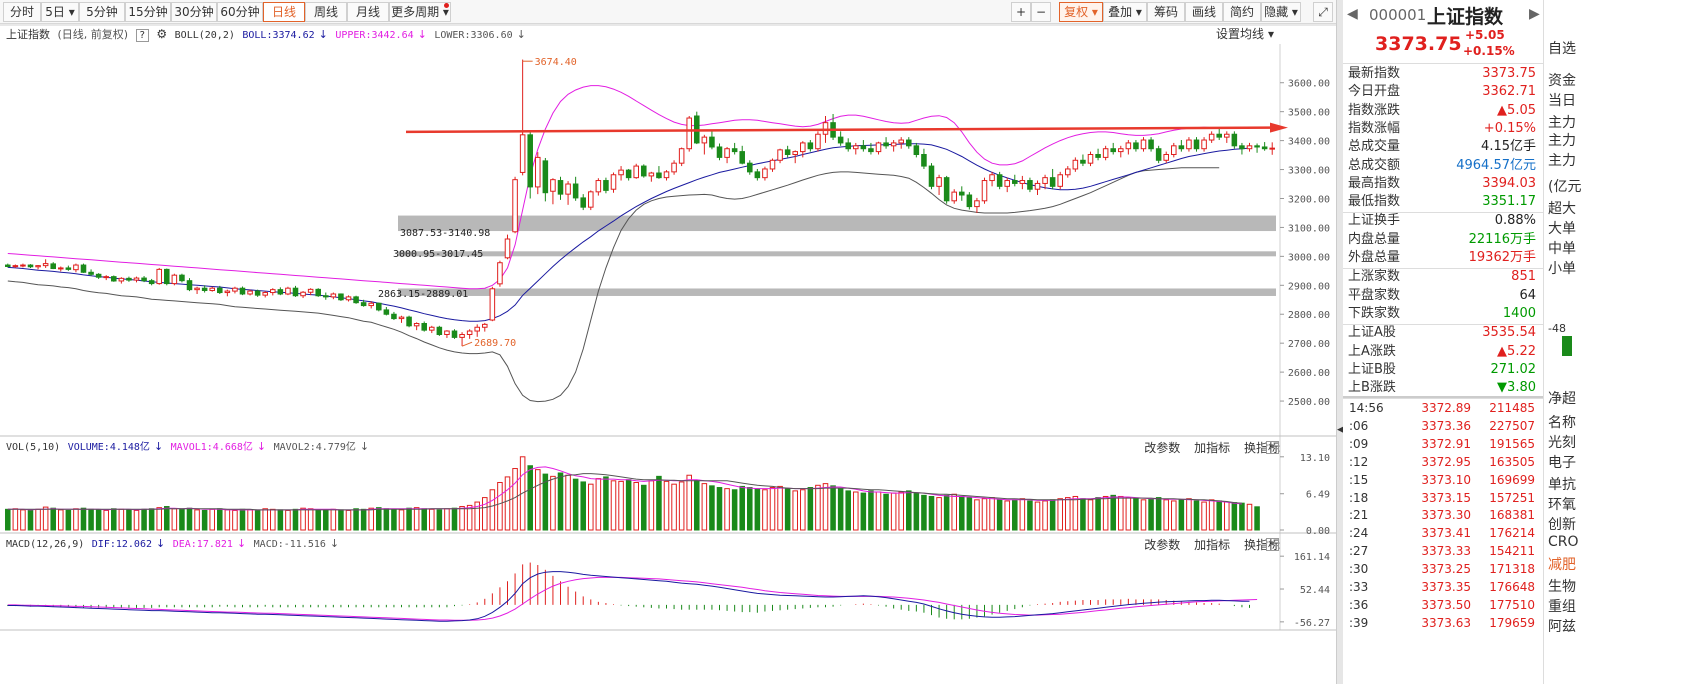  What do you see at coordinates (1272, 447) in the screenshot?
I see `close-vol-panel-icon: ✕` at bounding box center [1272, 447].